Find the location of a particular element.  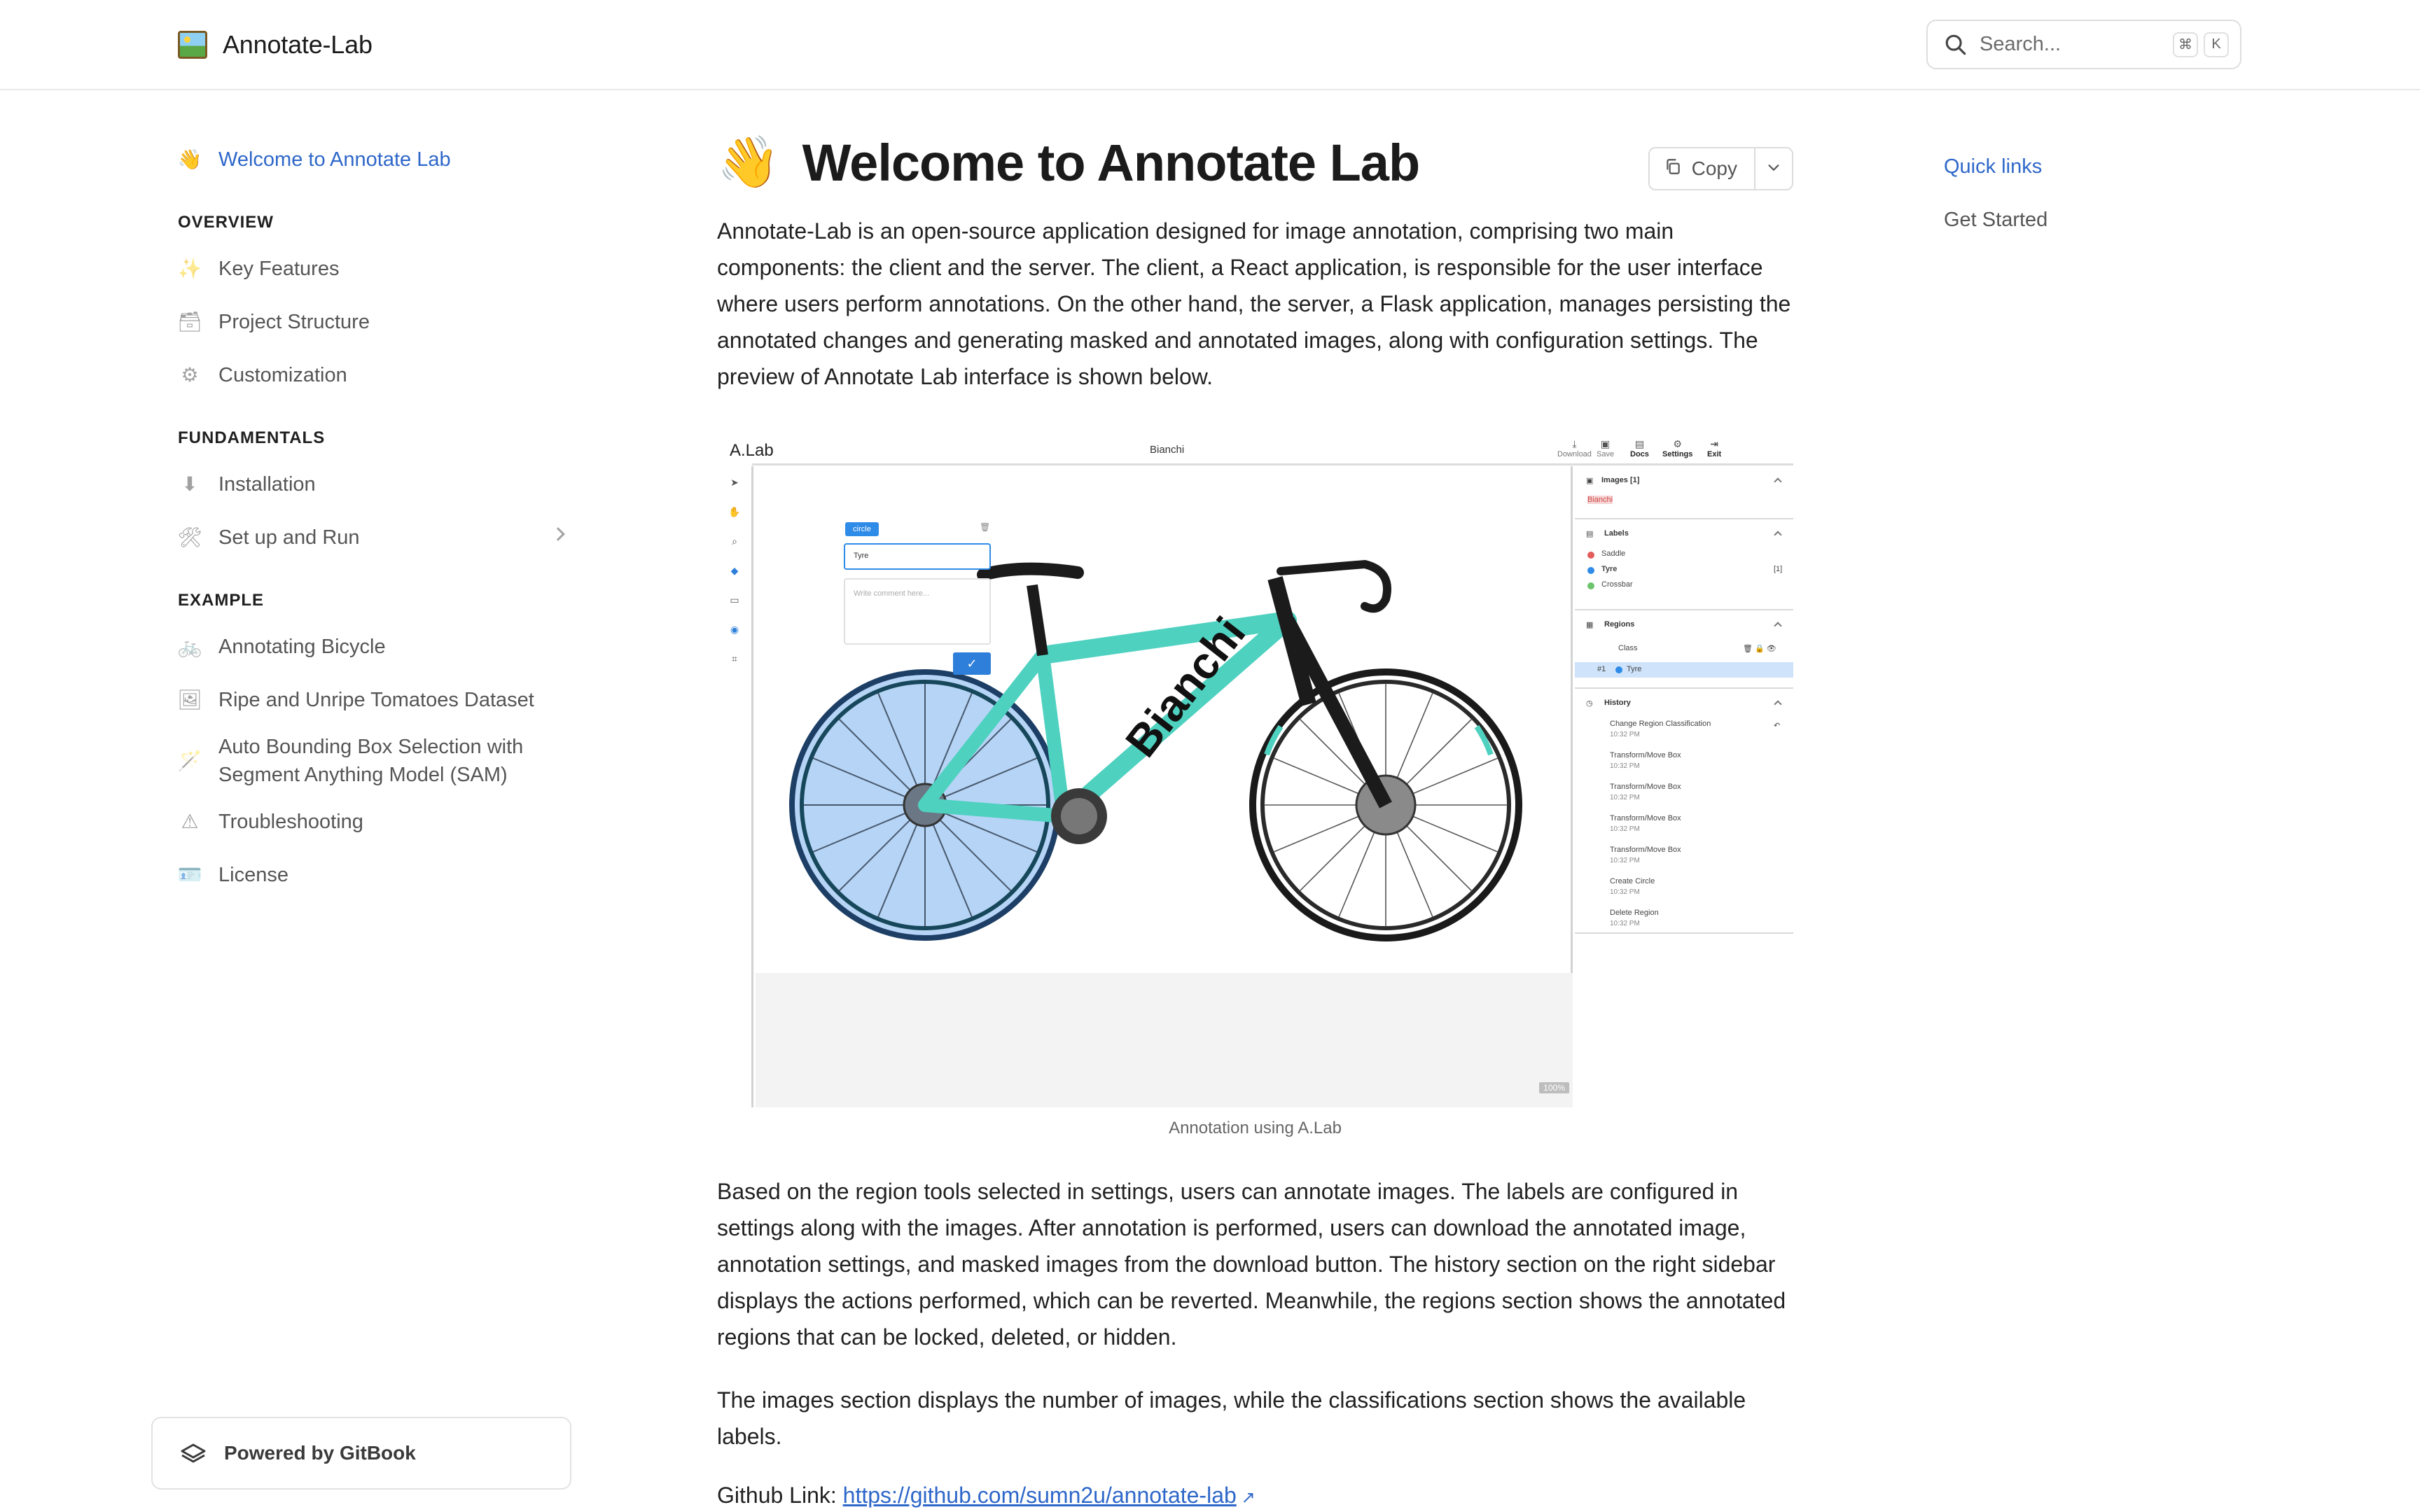

preview-tool-column: ➤ ✋ ⌕ ◆ ▭ ◉ ⌗ is located at coordinates (735, 786).